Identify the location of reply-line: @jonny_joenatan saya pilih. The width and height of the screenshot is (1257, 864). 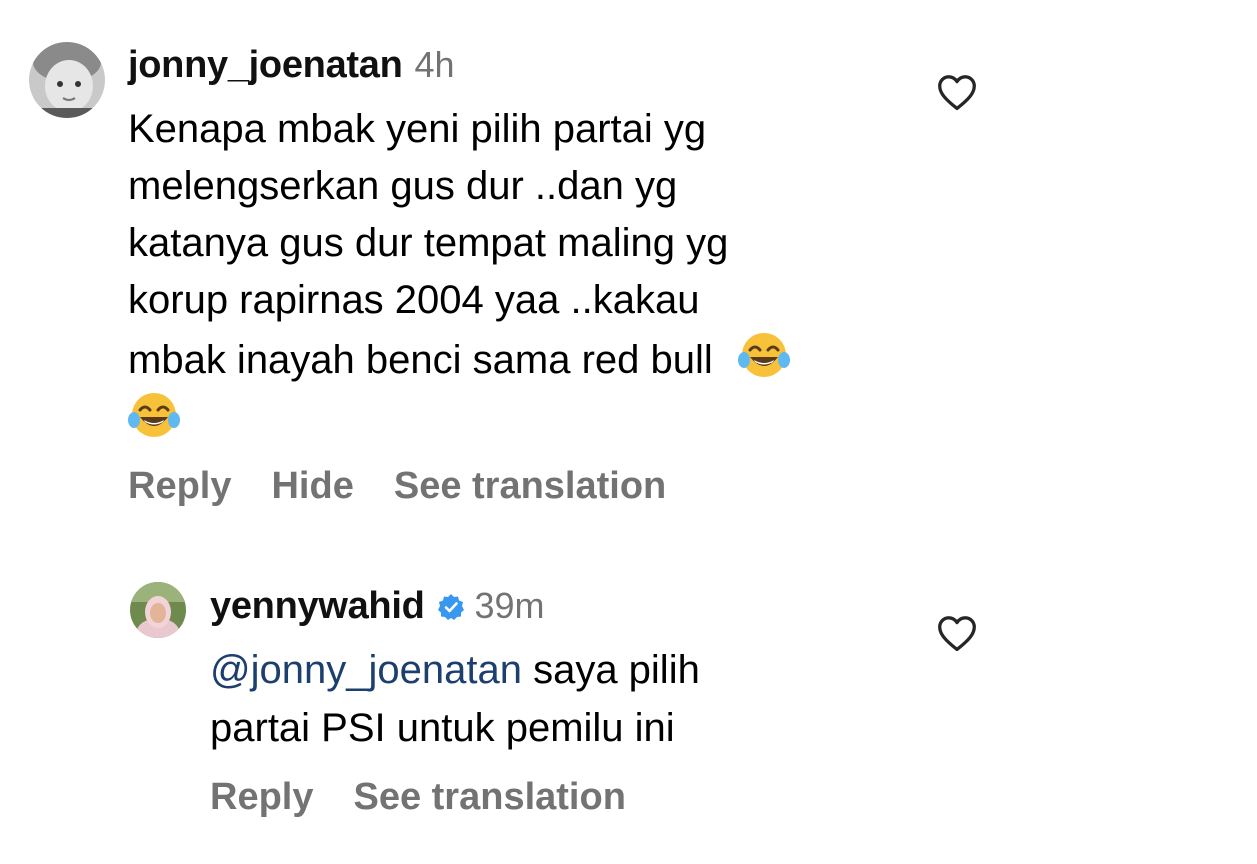
(455, 670).